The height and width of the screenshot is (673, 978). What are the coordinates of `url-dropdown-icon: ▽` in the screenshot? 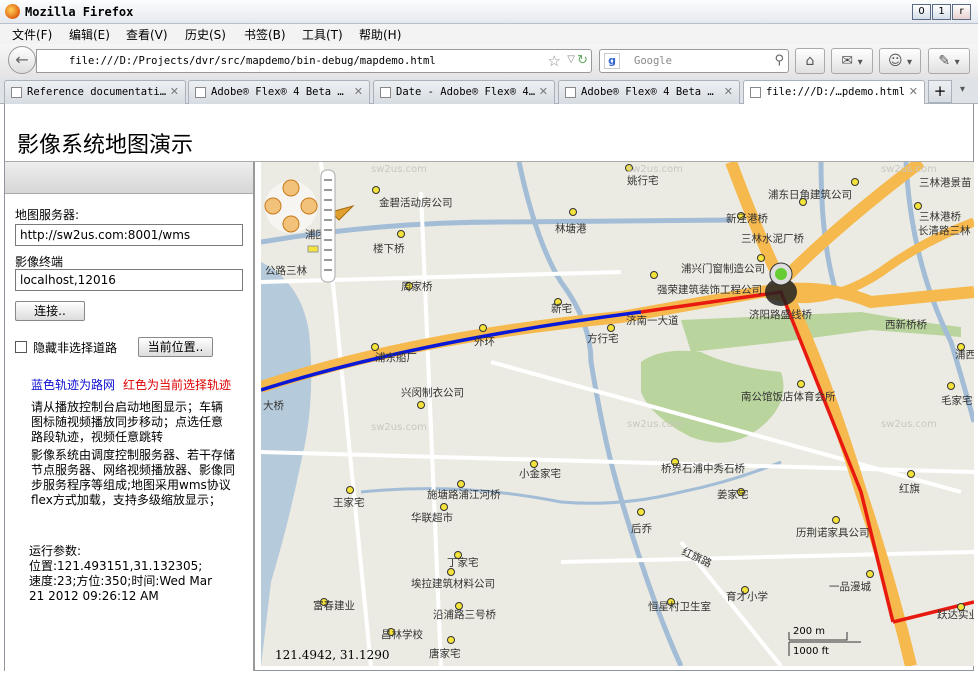 It's located at (571, 59).